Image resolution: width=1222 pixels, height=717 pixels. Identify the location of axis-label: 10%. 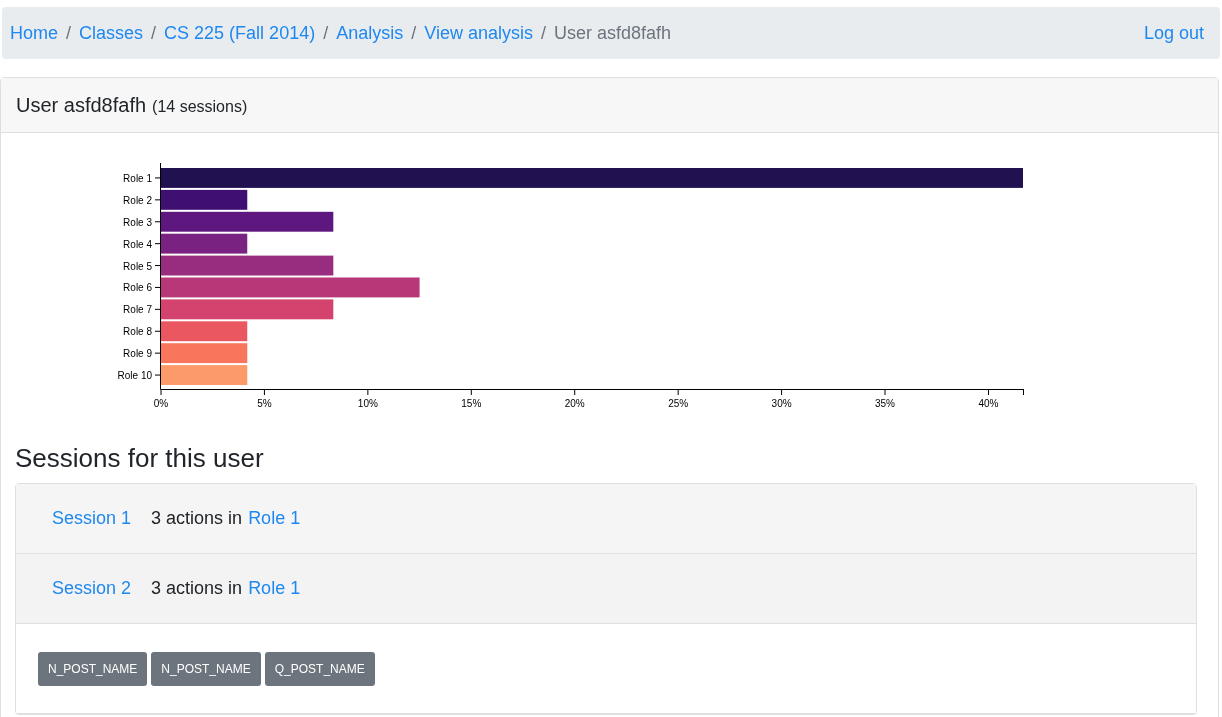
(367, 403).